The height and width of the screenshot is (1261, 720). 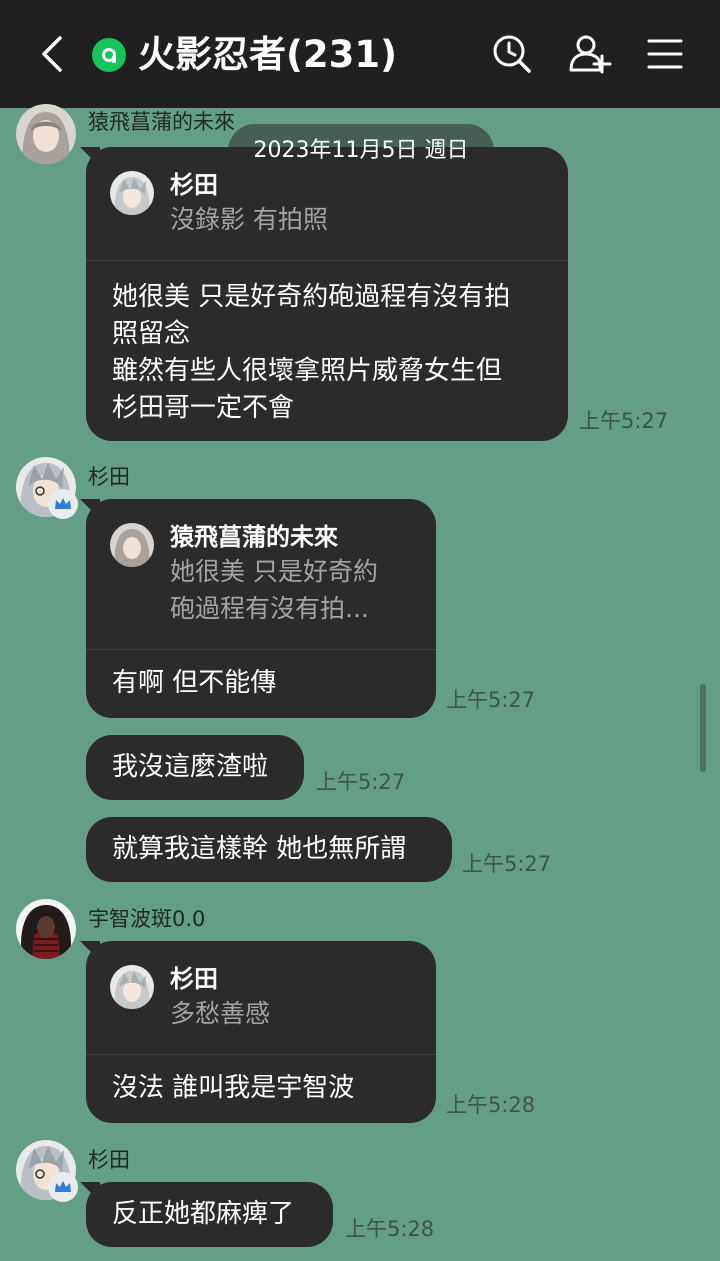 What do you see at coordinates (249, 219) in the screenshot?
I see `reply-text: 沒錄影 有拍照` at bounding box center [249, 219].